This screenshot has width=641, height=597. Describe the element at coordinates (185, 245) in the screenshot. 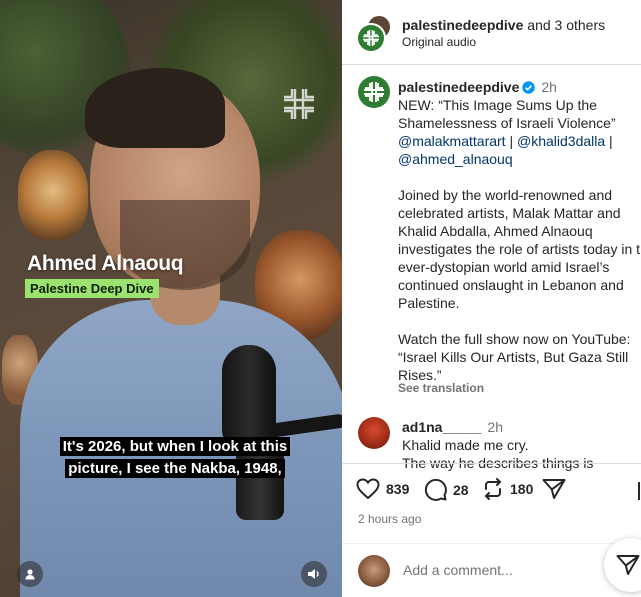

I see `speaker-beard` at that location.